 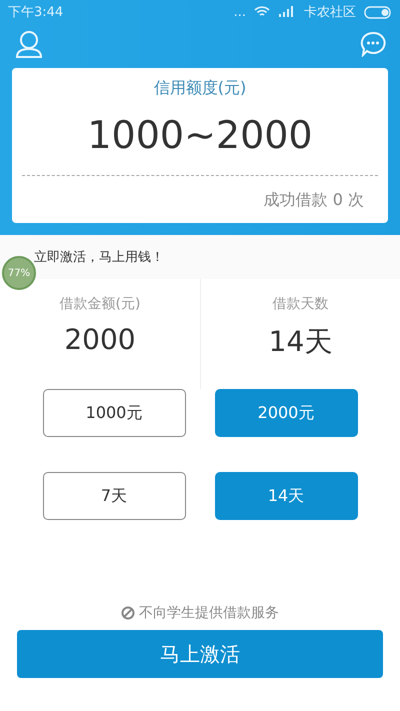 What do you see at coordinates (200, 88) in the screenshot?
I see `card-title: 信用额度(元)` at bounding box center [200, 88].